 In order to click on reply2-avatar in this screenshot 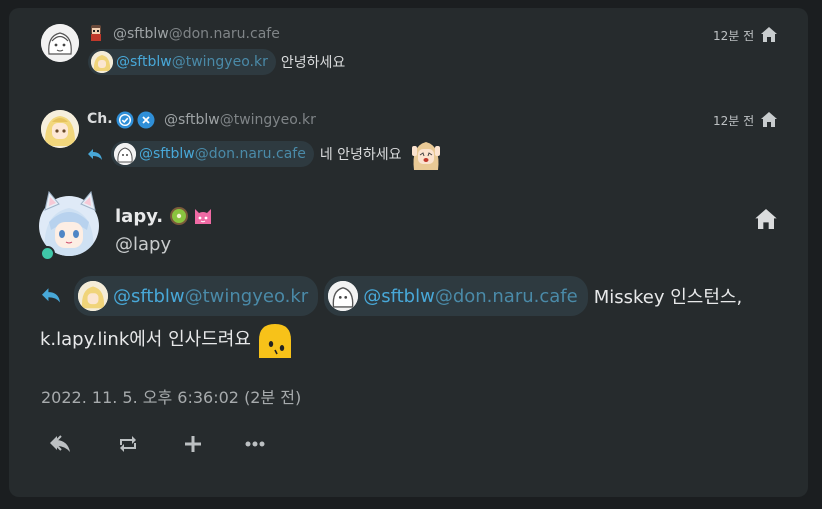, I will do `click(60, 129)`.